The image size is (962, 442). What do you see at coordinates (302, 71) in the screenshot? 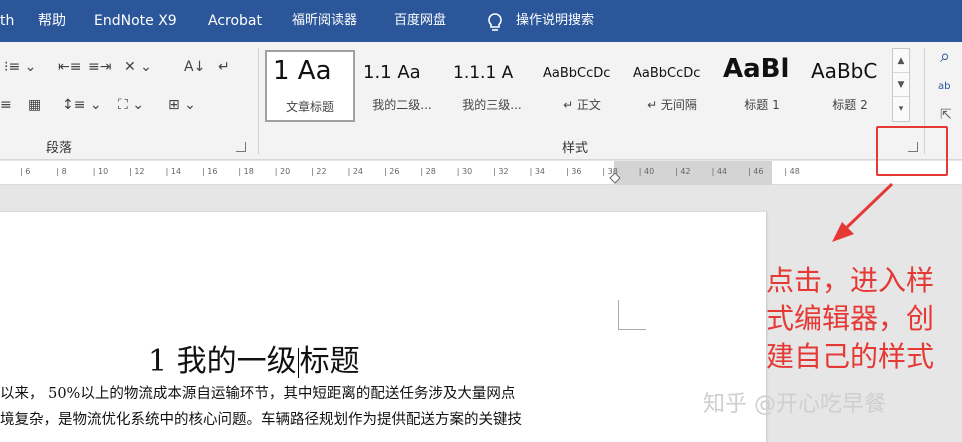
I see `style-preview: 1 Aa` at bounding box center [302, 71].